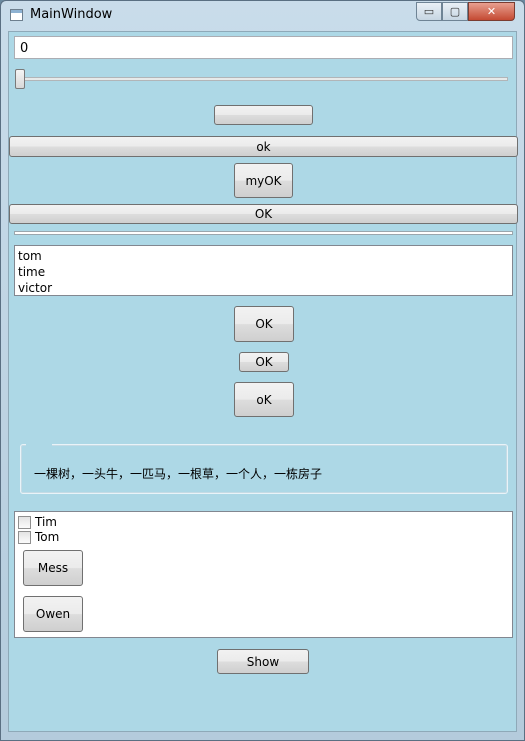 The height and width of the screenshot is (741, 525). I want to click on minimize-icon: ▭, so click(429, 11).